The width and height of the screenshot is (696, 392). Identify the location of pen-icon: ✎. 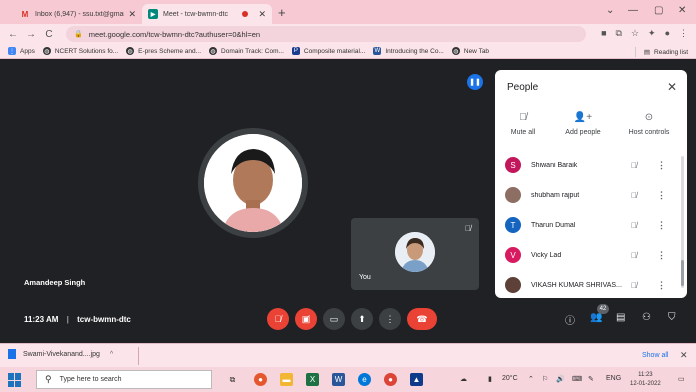
(591, 379).